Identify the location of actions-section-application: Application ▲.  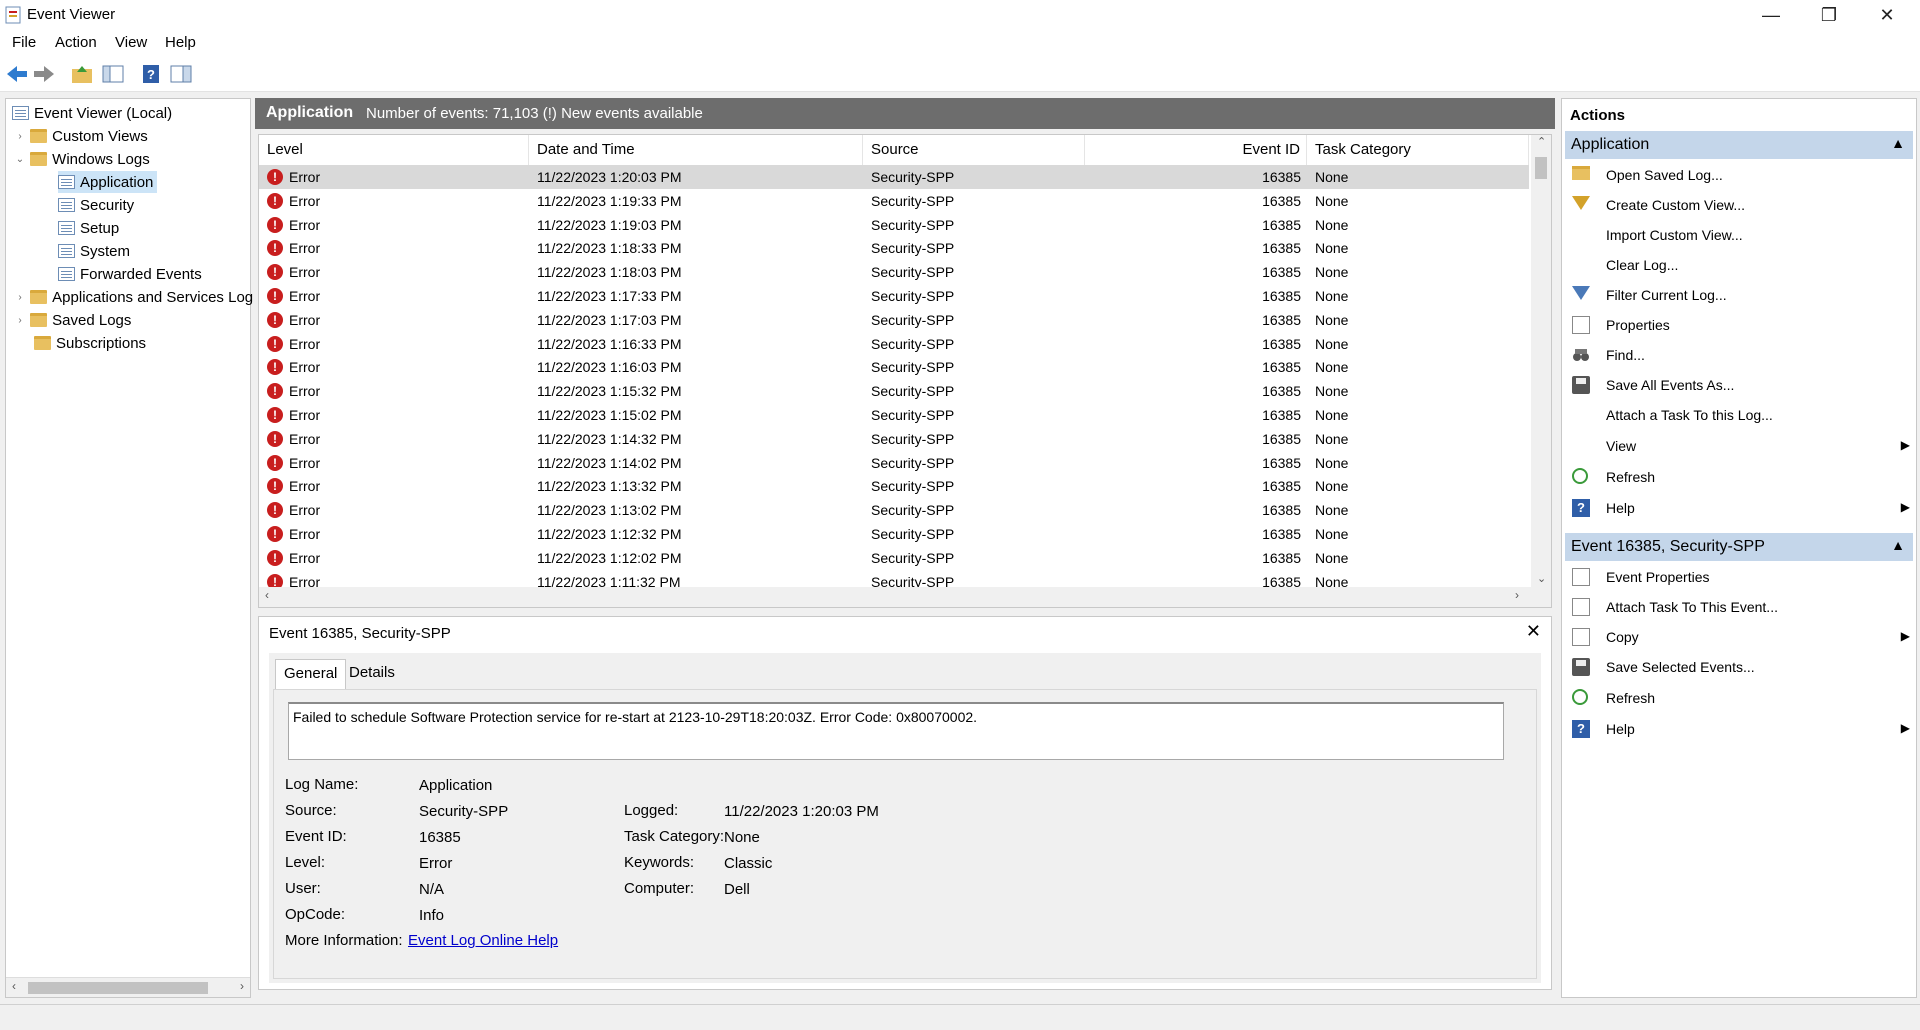
(1739, 145).